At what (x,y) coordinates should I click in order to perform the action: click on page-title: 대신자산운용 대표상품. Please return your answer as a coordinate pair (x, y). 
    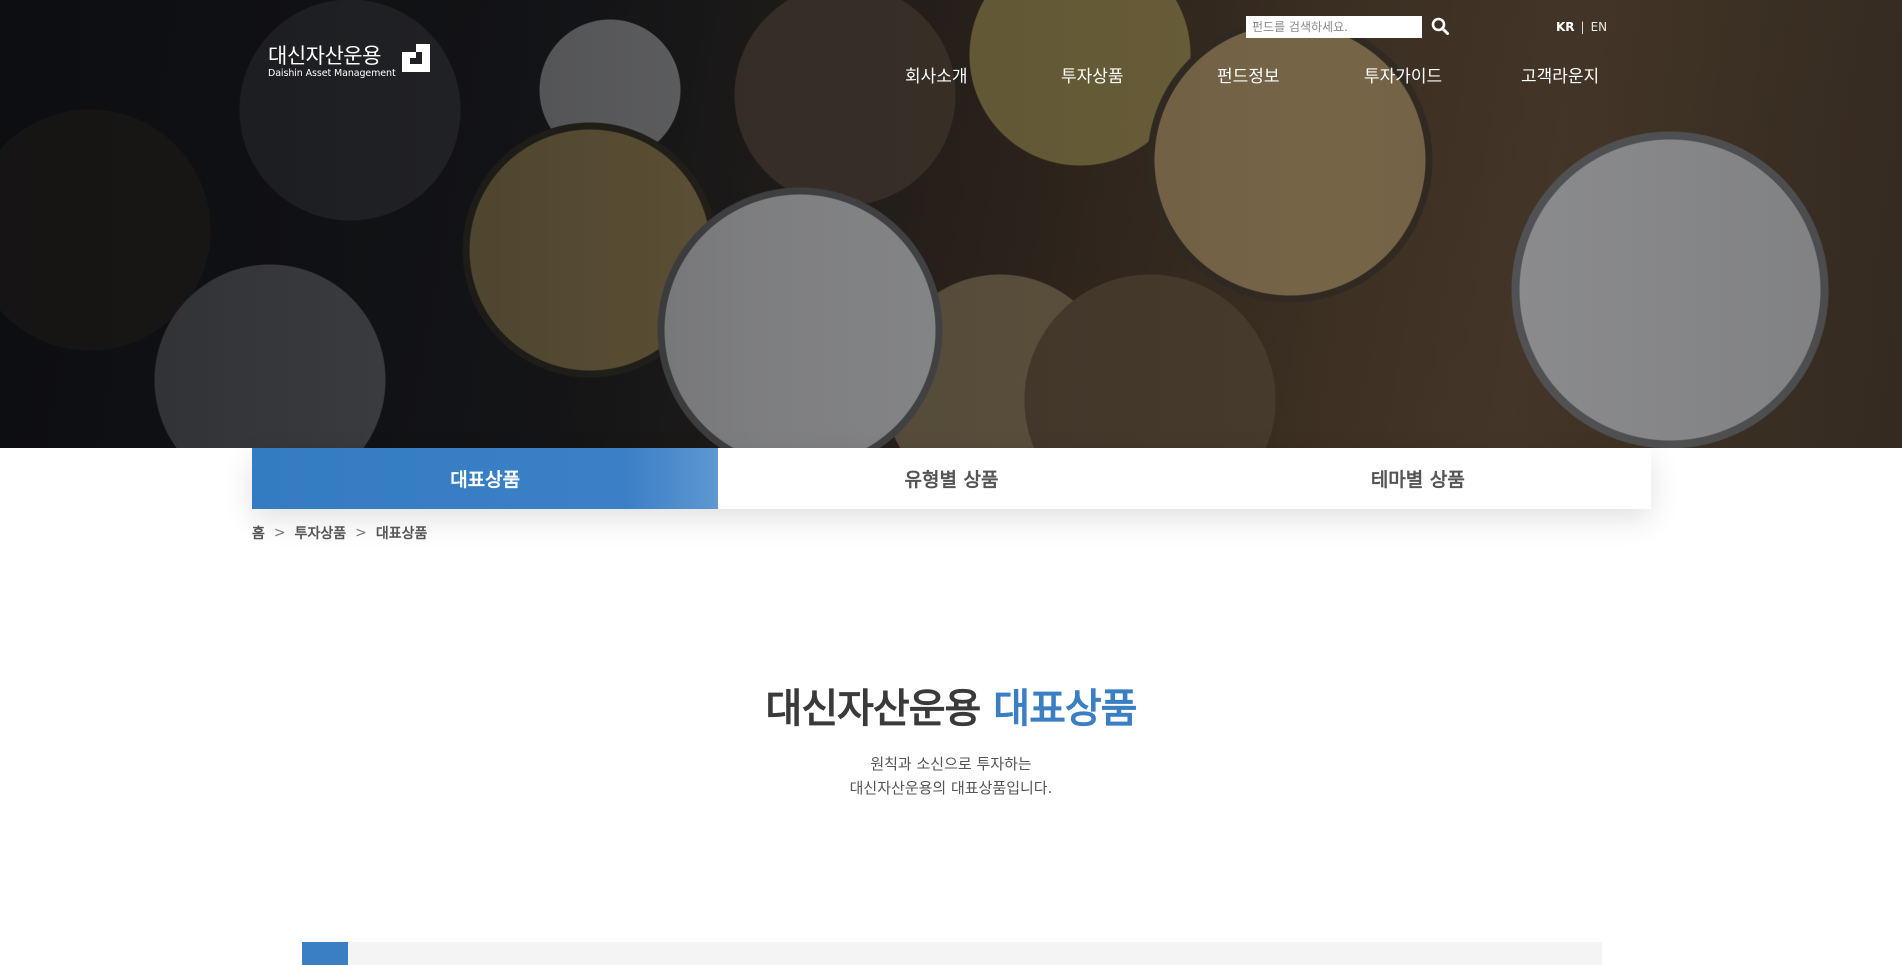
    Looking at the image, I should click on (951, 705).